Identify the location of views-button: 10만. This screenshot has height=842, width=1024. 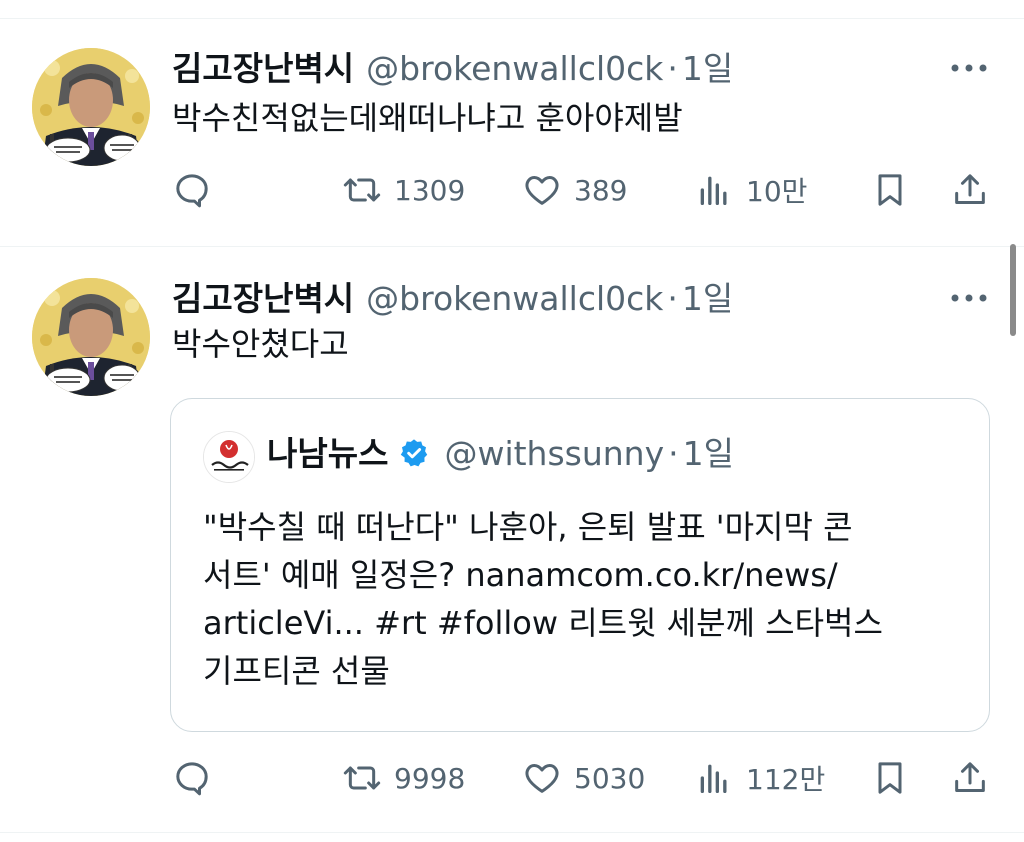
(750, 190).